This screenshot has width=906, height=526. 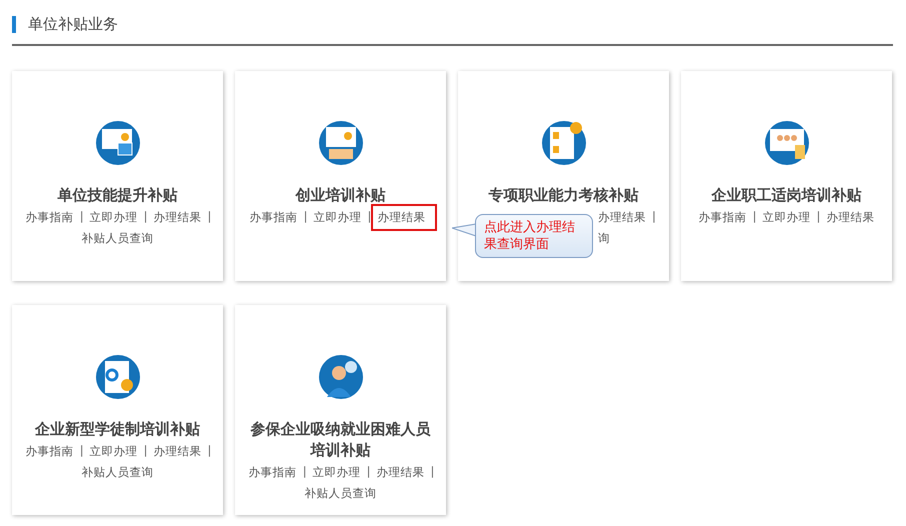 I want to click on monitor-people-icon, so click(x=786, y=143).